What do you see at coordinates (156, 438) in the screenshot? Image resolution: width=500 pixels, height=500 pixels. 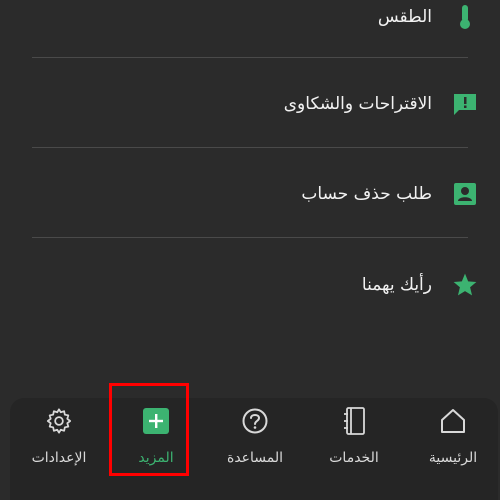 I see `nav-item-more: المزيد` at bounding box center [156, 438].